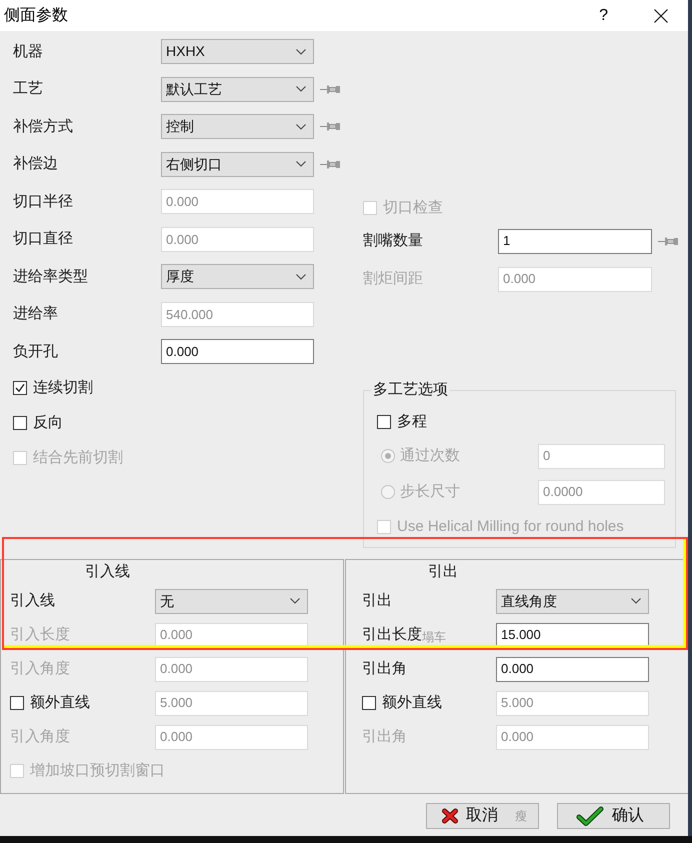 This screenshot has height=843, width=692. I want to click on field-label: 机器, so click(28, 51).